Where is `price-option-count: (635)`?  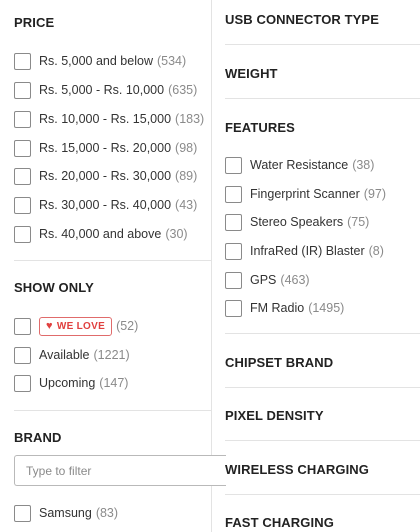 price-option-count: (635) is located at coordinates (183, 90).